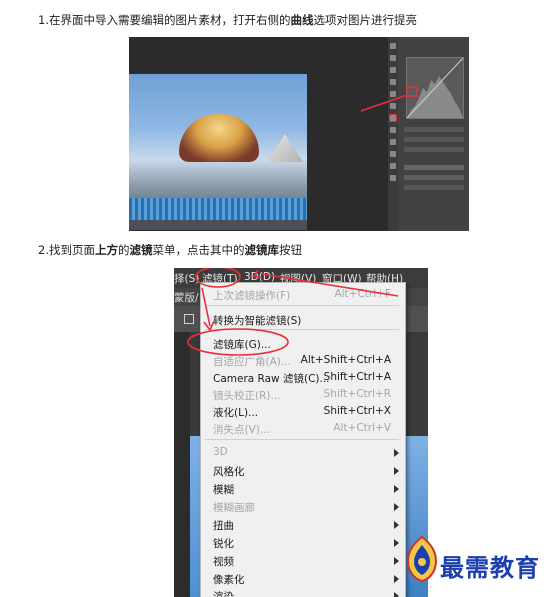 Image resolution: width=558 pixels, height=597 pixels. Describe the element at coordinates (362, 294) in the screenshot. I see `shortcut-last-filter: Alt+Ctrl+F` at that location.